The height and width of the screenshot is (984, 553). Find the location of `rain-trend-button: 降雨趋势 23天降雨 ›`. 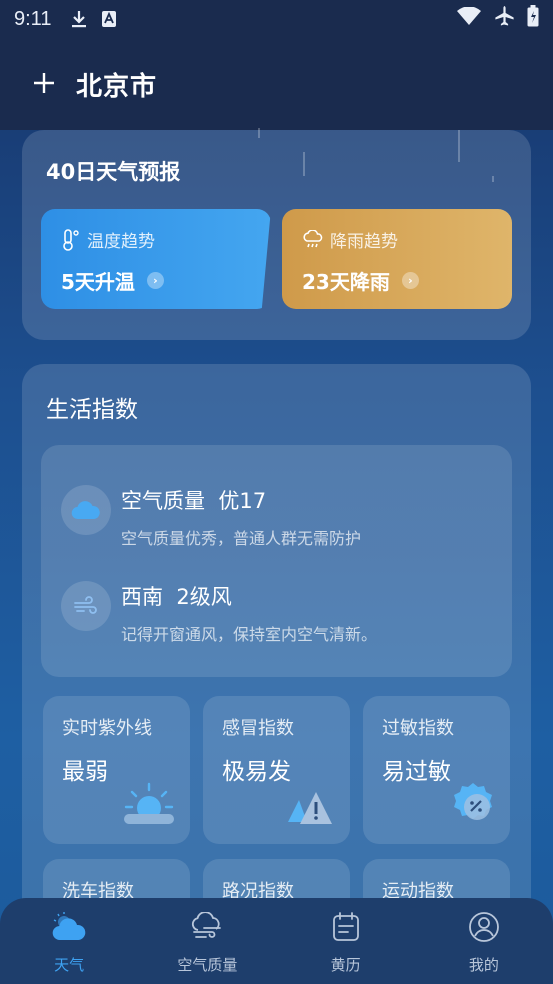

rain-trend-button: 降雨趋势 23天降雨 › is located at coordinates (397, 259).